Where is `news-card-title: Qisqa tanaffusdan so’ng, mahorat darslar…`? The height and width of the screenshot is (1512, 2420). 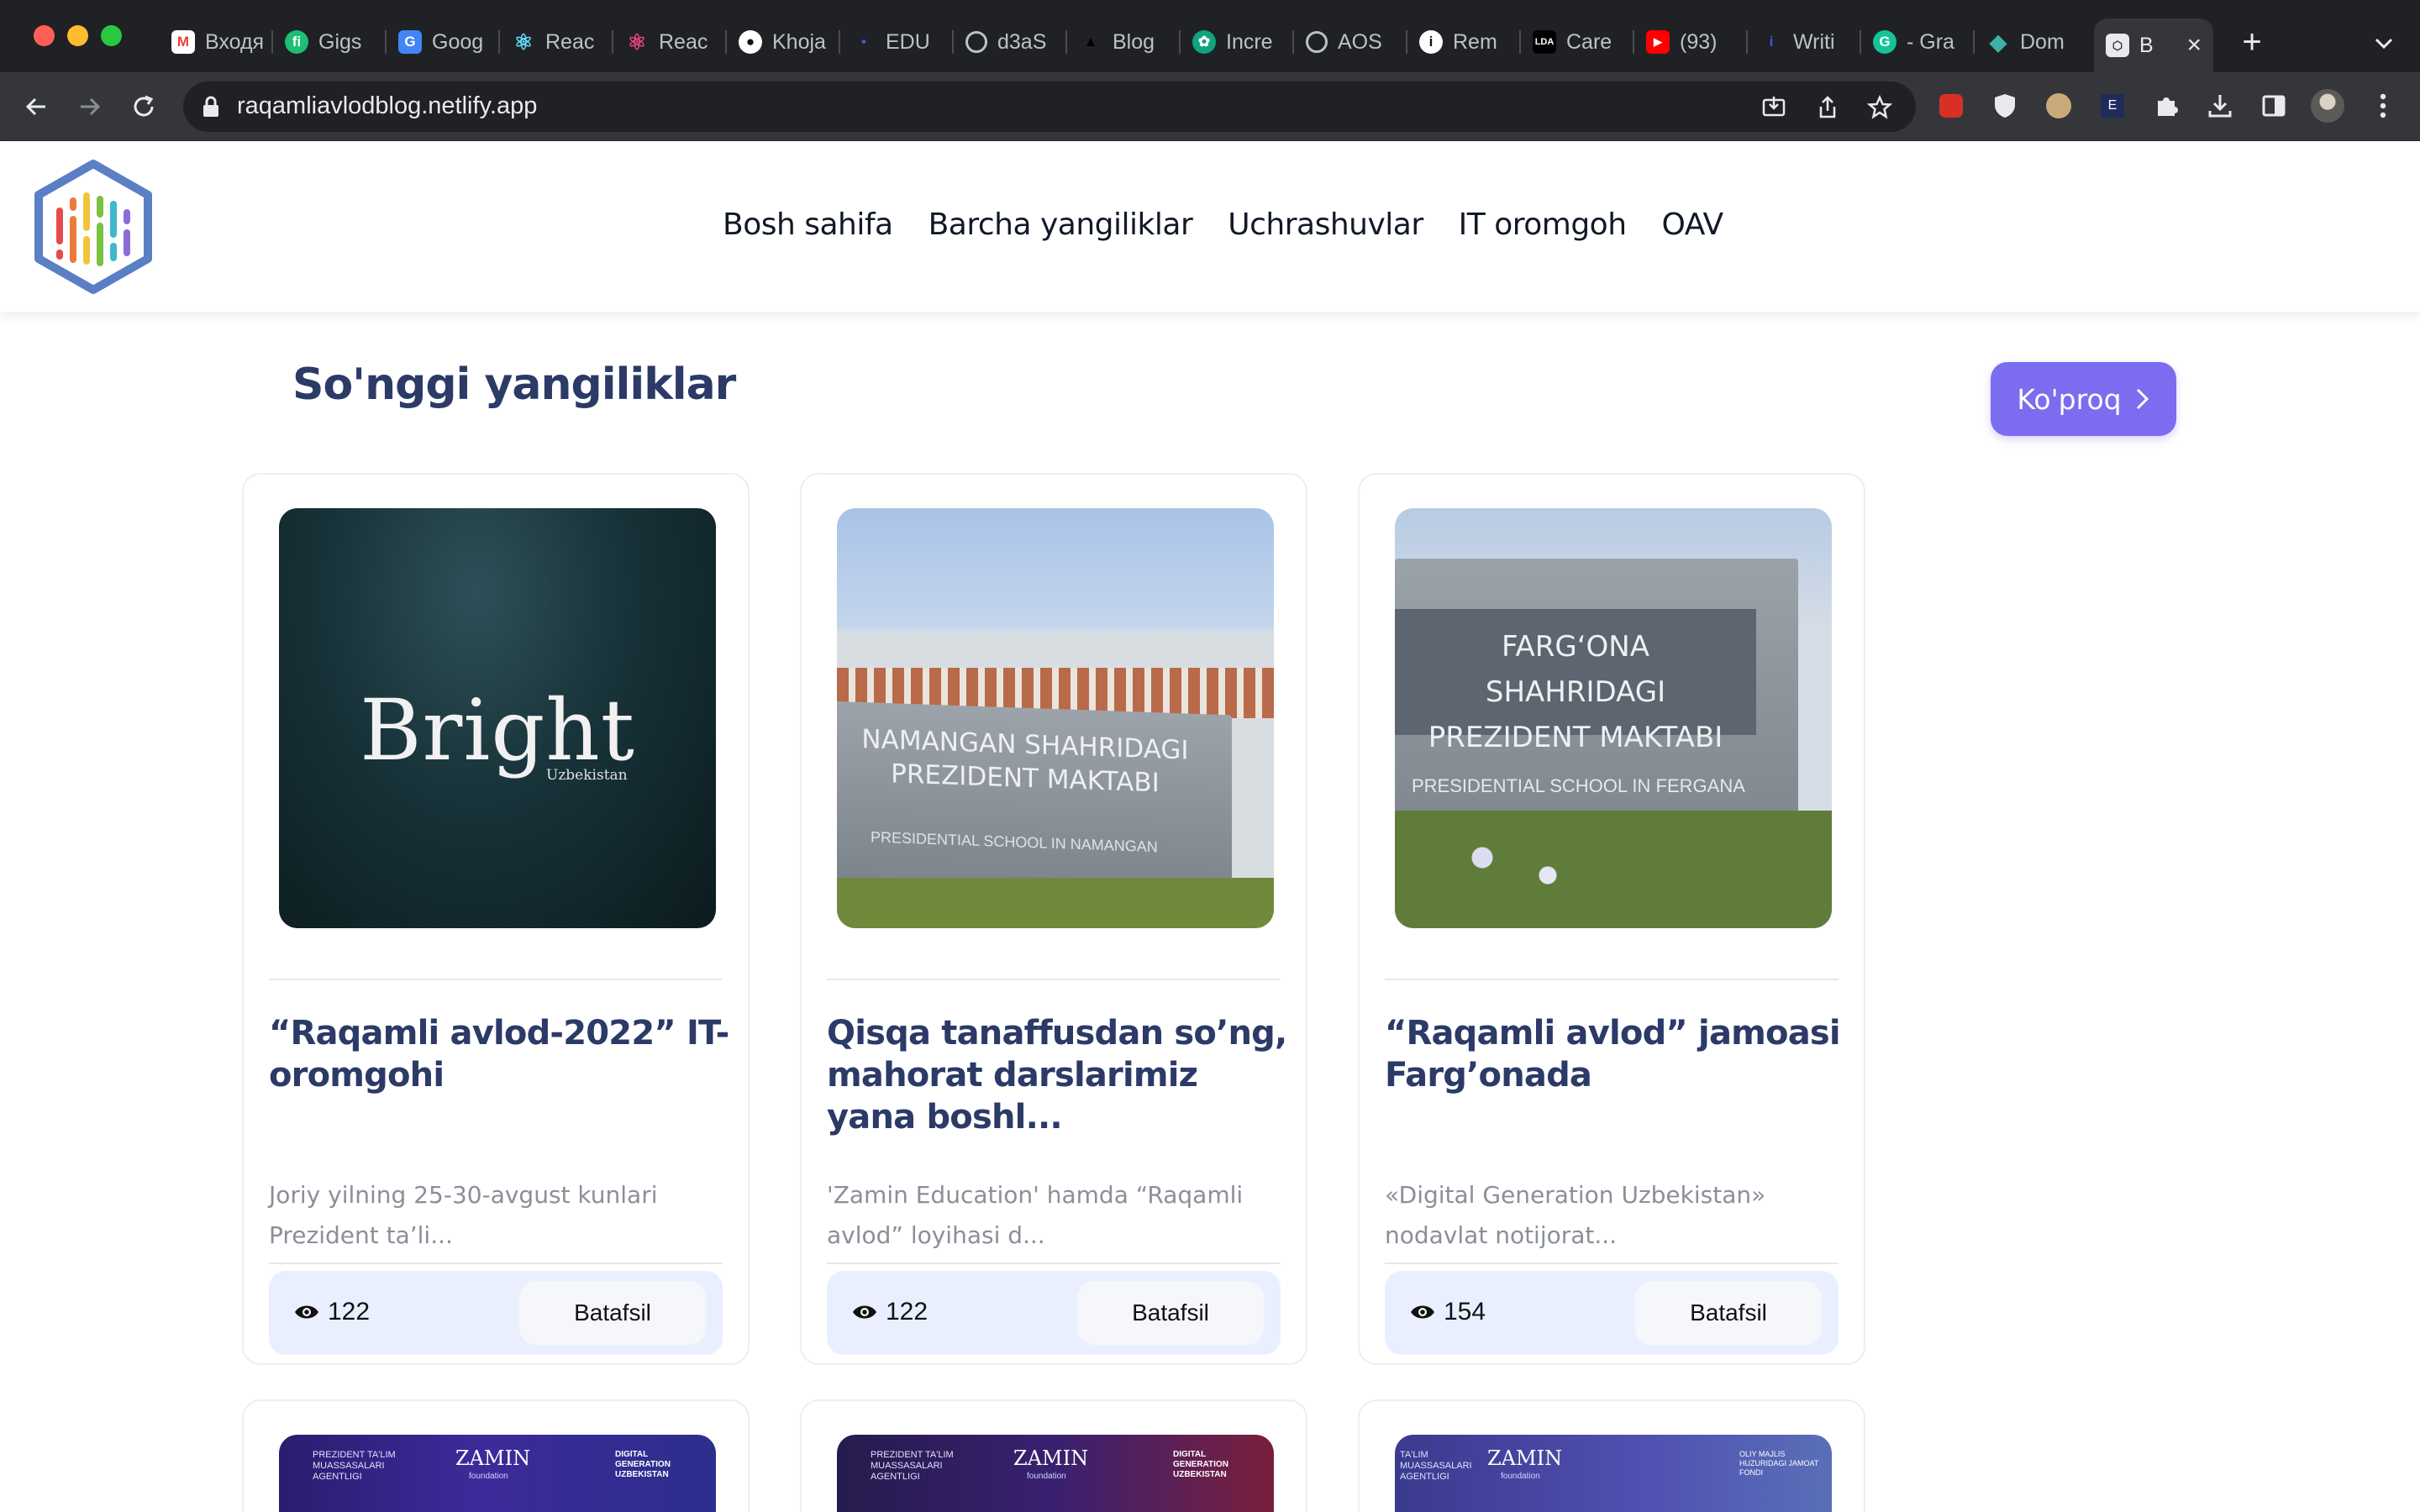 news-card-title: Qisqa tanaffusdan so’ng, mahorat darslar… is located at coordinates (1057, 1075).